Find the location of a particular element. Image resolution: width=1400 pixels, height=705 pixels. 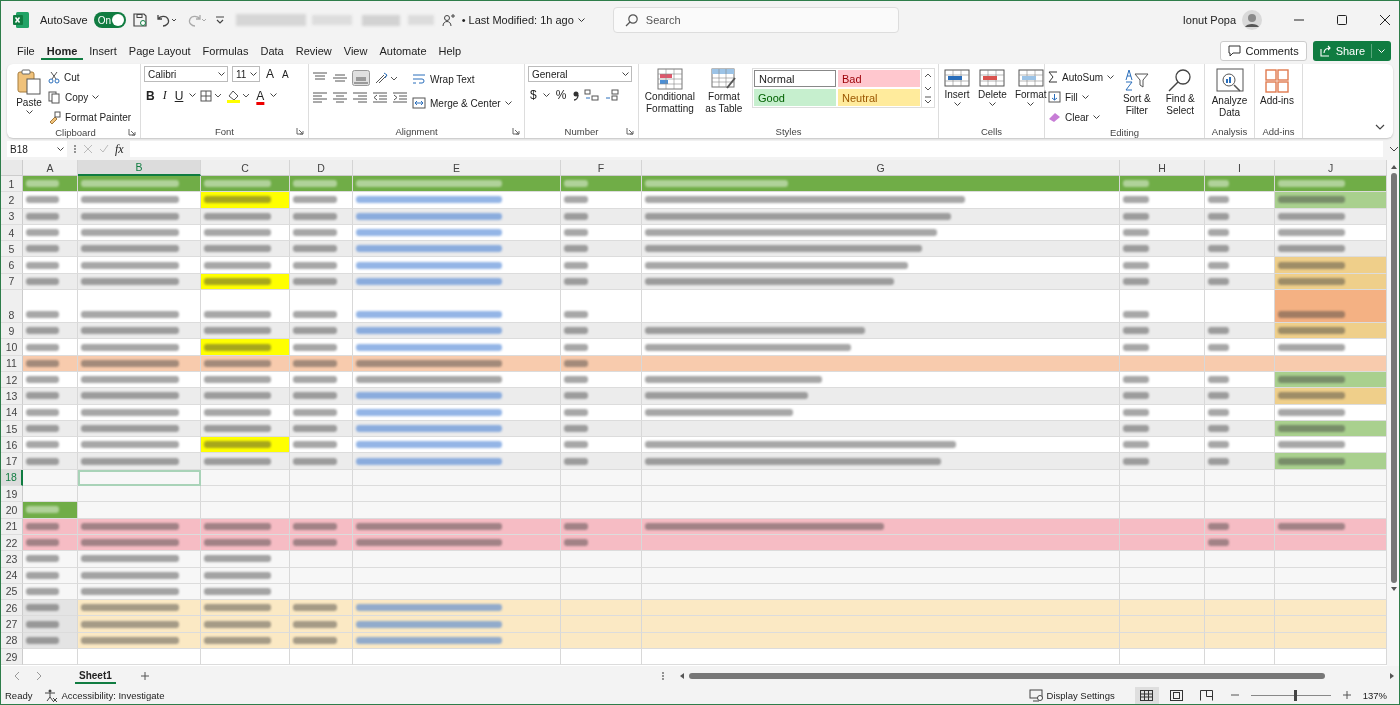

orientation-icon is located at coordinates (386, 78).